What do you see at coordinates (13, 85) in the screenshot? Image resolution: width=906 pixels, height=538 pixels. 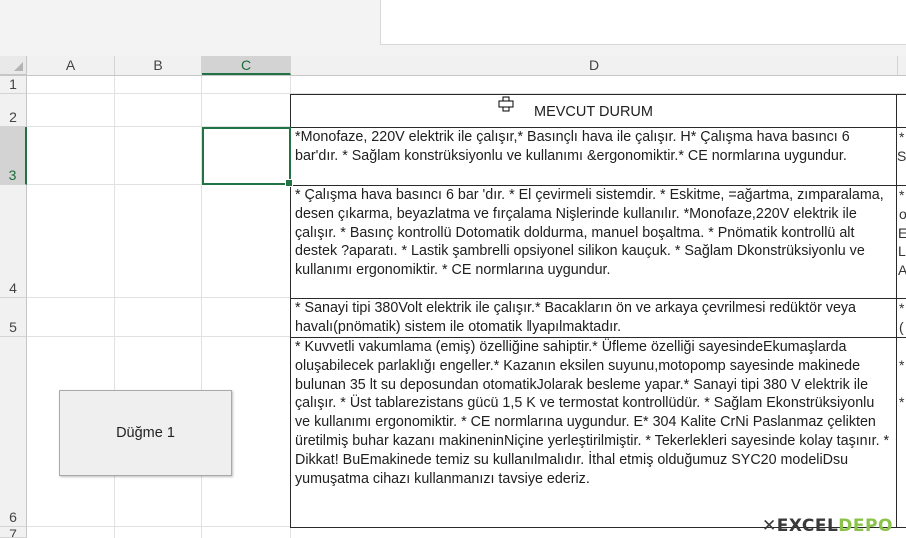 I see `row-header-1: 1` at bounding box center [13, 85].